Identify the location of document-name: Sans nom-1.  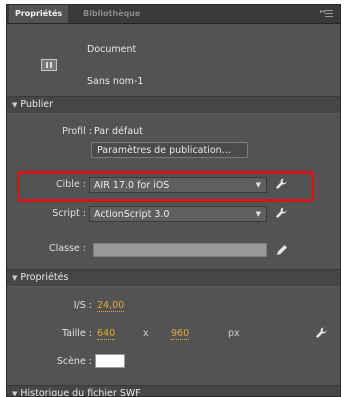
(115, 81).